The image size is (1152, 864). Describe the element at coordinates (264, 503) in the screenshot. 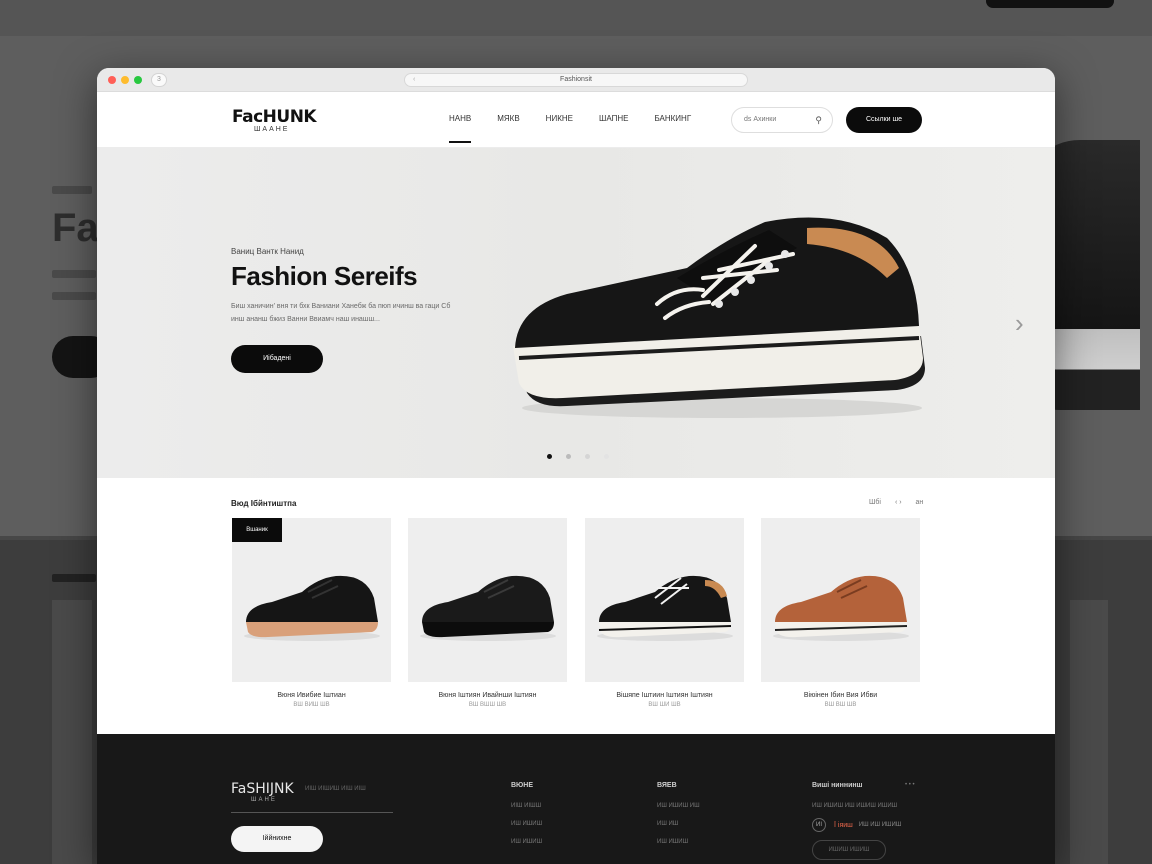

I see `section-title: Вюд Ібйнтиштпа` at that location.